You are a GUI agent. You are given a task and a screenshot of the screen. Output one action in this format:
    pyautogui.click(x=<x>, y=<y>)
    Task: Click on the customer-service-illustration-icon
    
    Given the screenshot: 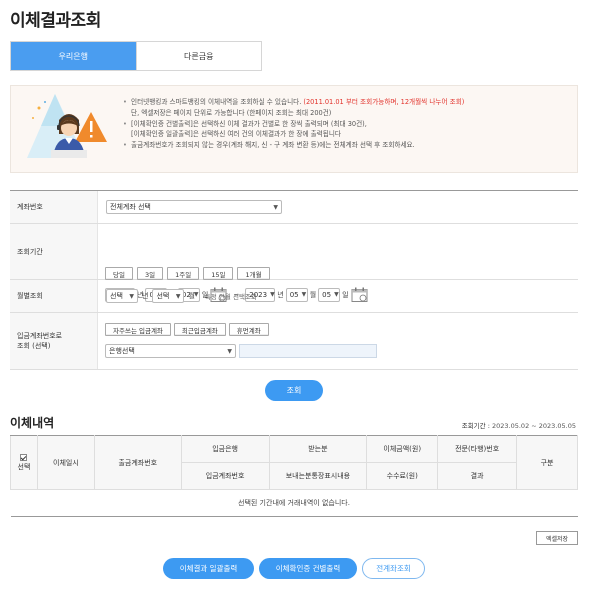 What is the action you would take?
    pyautogui.click(x=67, y=126)
    